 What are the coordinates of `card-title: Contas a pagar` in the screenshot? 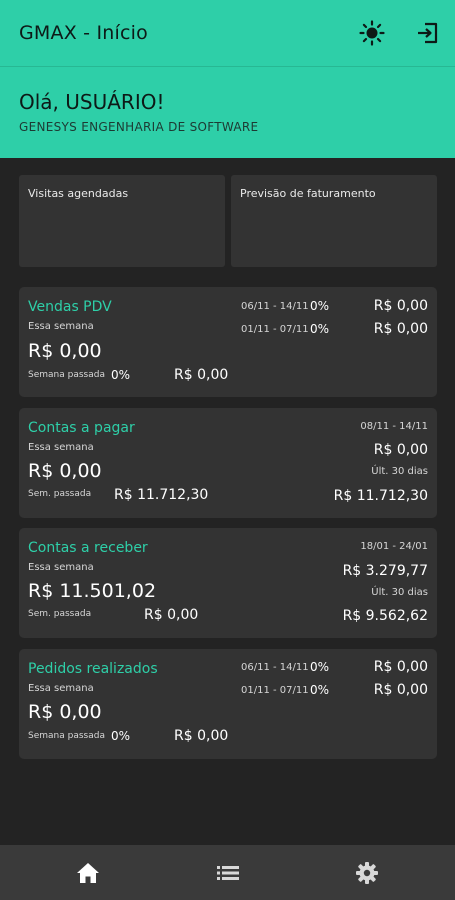 It's located at (81, 428).